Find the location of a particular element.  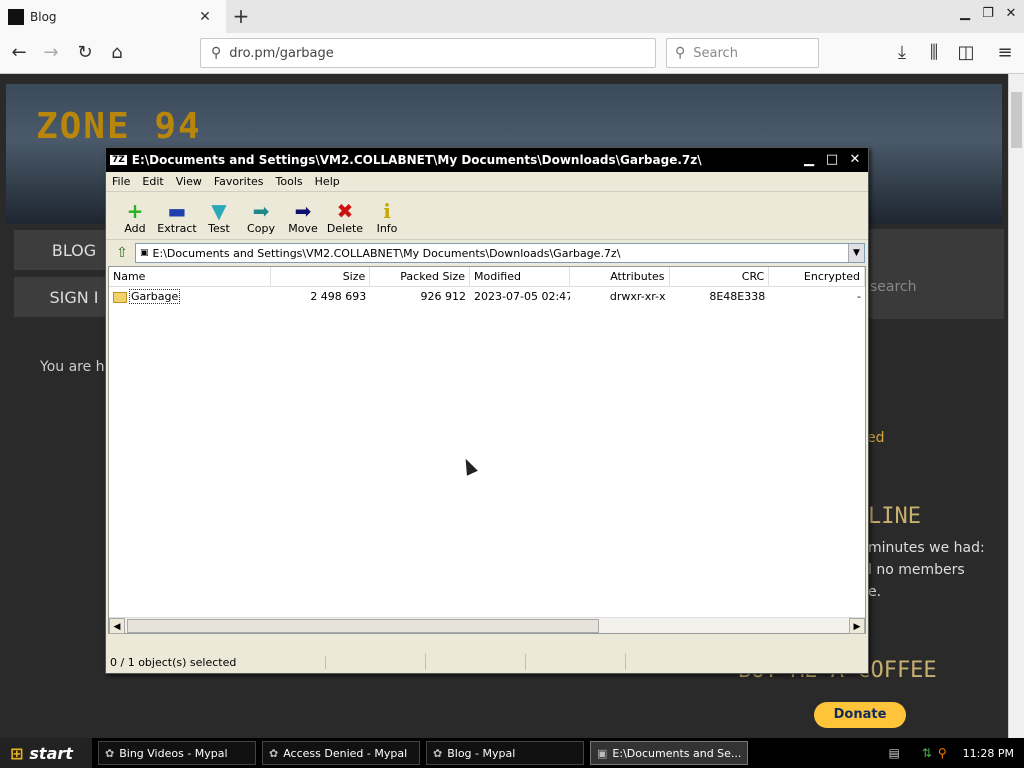

extract-button: ▬ Extract is located at coordinates (177, 219).